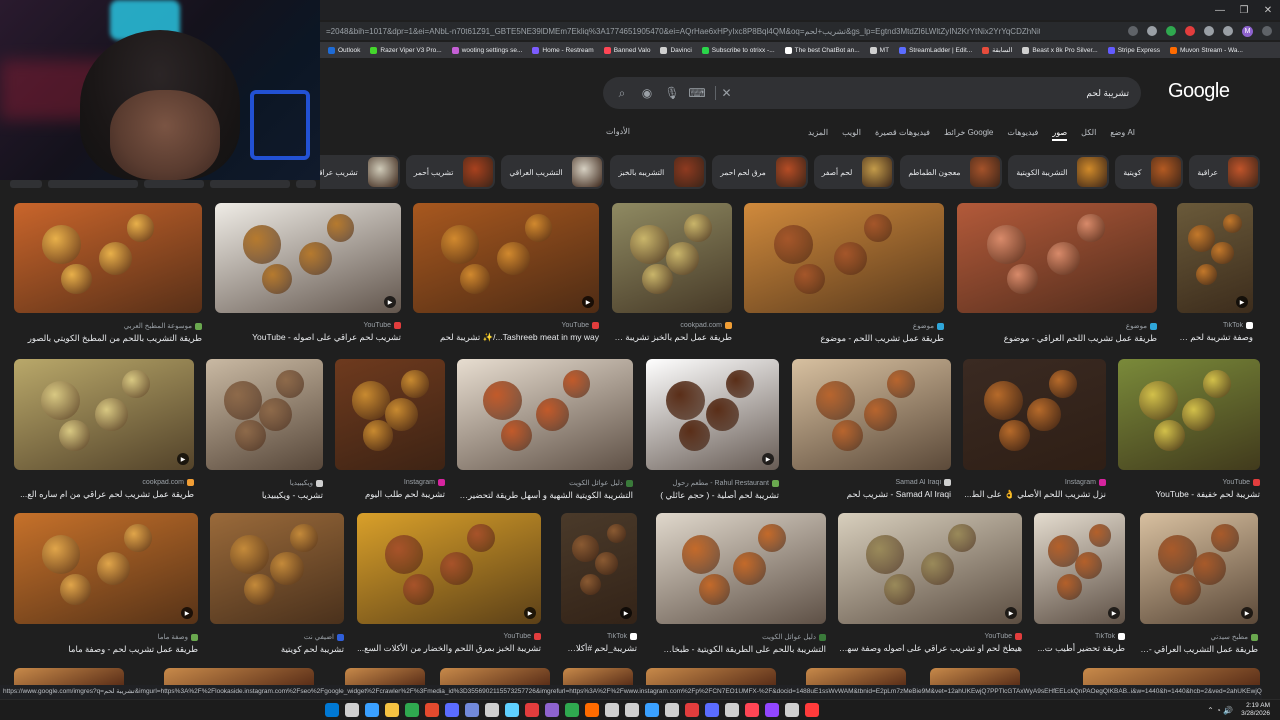  What do you see at coordinates (879, 50) in the screenshot?
I see `bookmark-item: MT` at bounding box center [879, 50].